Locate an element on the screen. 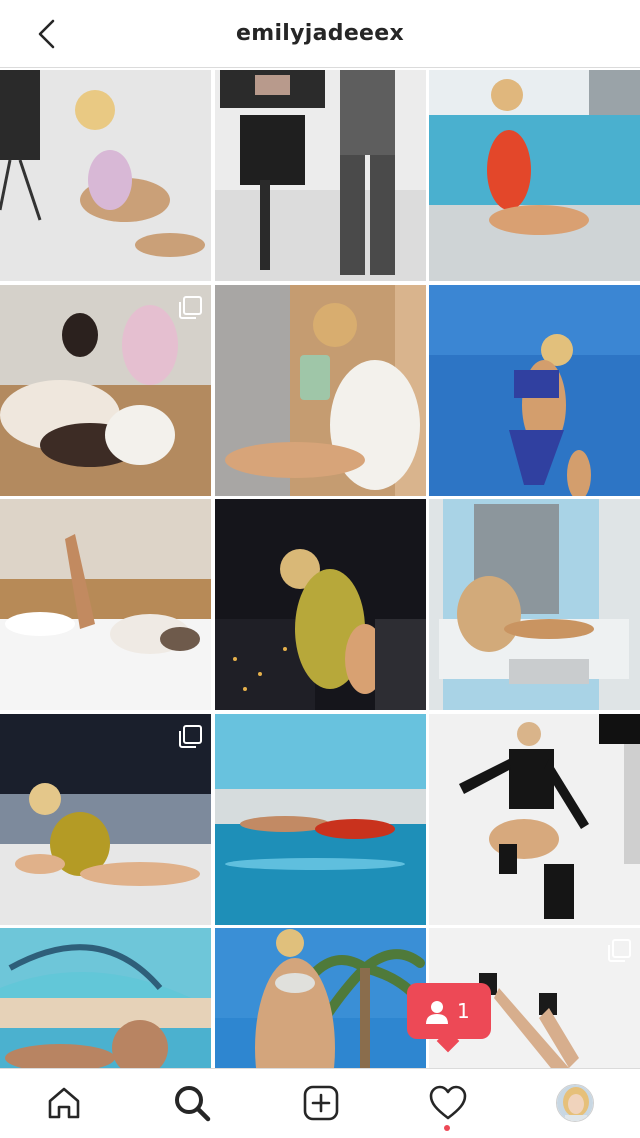  page-title: emilyjadeeex is located at coordinates (320, 33).